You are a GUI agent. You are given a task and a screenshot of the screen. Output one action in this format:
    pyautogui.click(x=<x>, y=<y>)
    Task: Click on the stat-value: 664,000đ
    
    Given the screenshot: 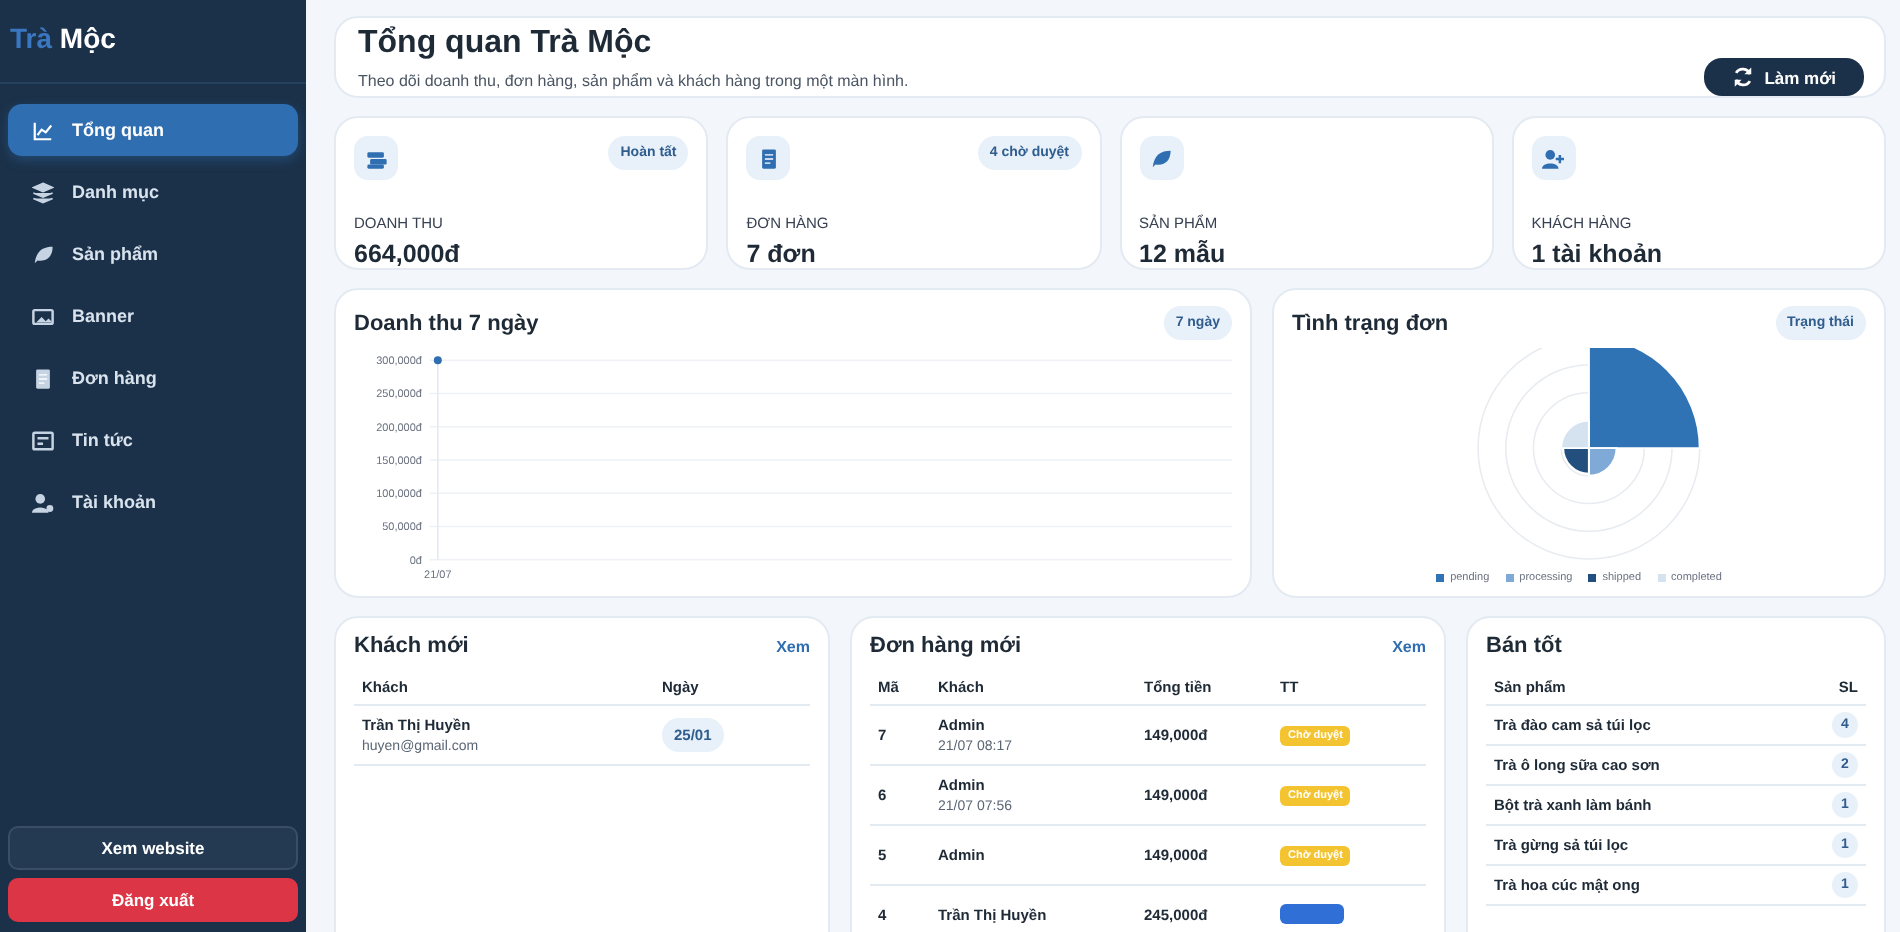 What is the action you would take?
    pyautogui.click(x=408, y=254)
    